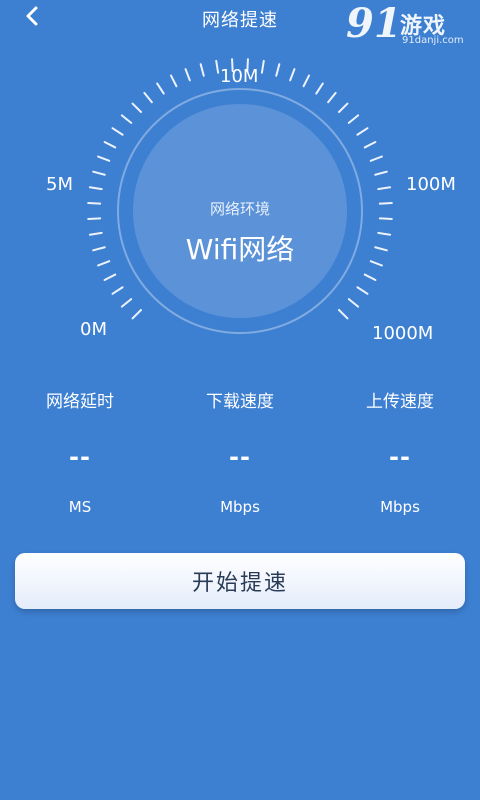 Image resolution: width=480 pixels, height=800 pixels. What do you see at coordinates (431, 184) in the screenshot?
I see `gauge-label-100m: 100M` at bounding box center [431, 184].